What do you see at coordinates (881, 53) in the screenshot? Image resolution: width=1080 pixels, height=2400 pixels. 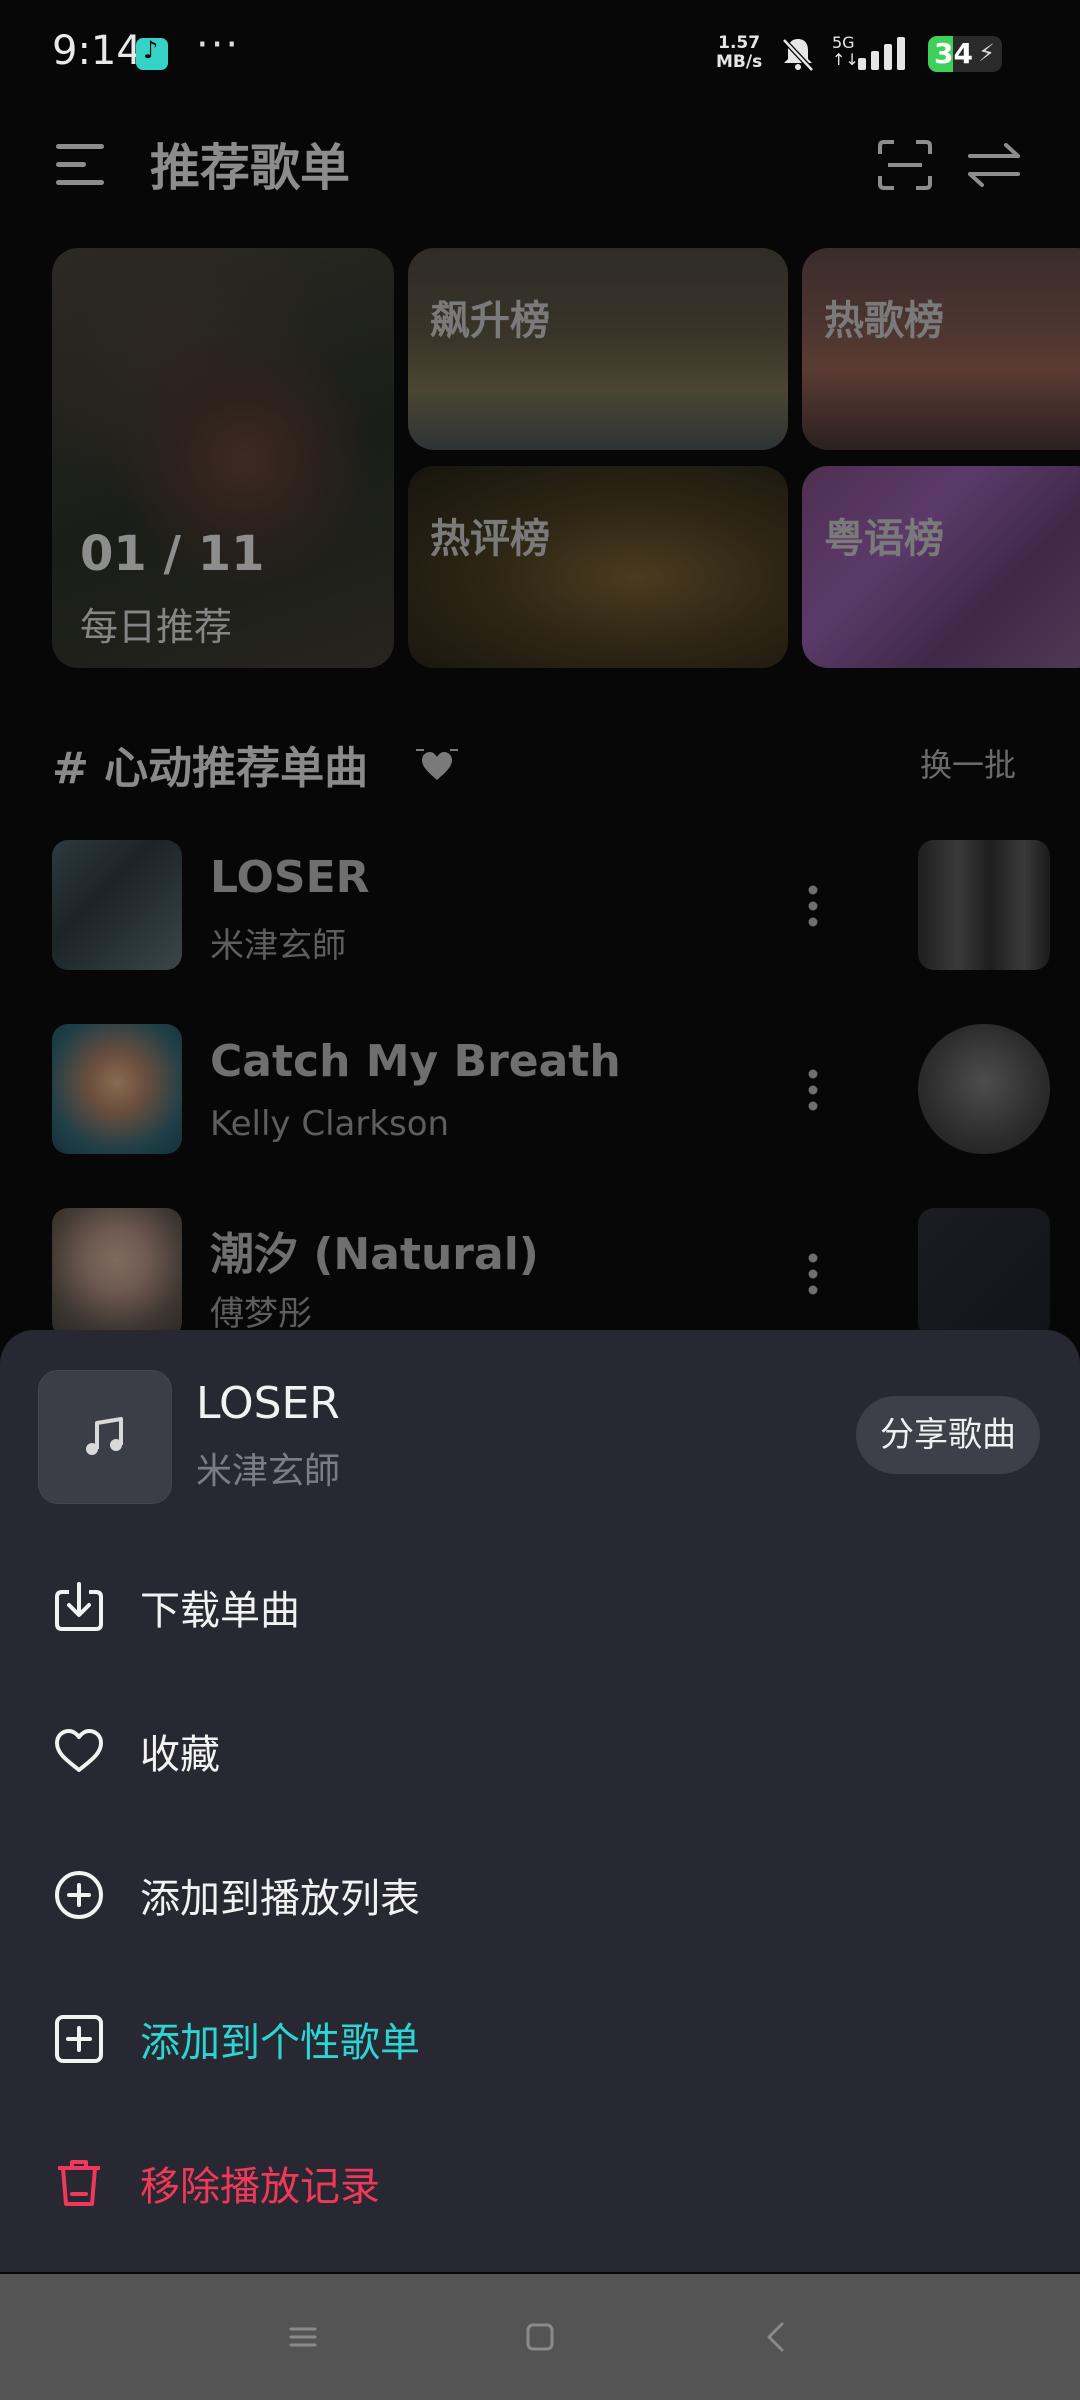 I see `signal-strength-icon` at bounding box center [881, 53].